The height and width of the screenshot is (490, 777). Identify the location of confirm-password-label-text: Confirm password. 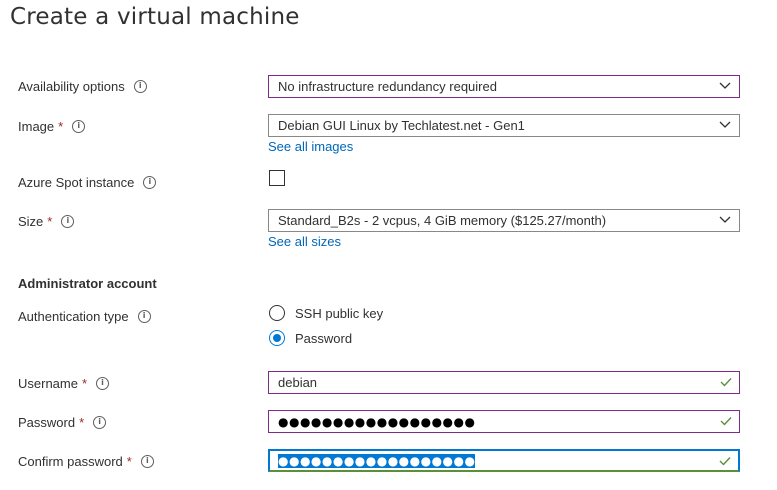
(70, 461).